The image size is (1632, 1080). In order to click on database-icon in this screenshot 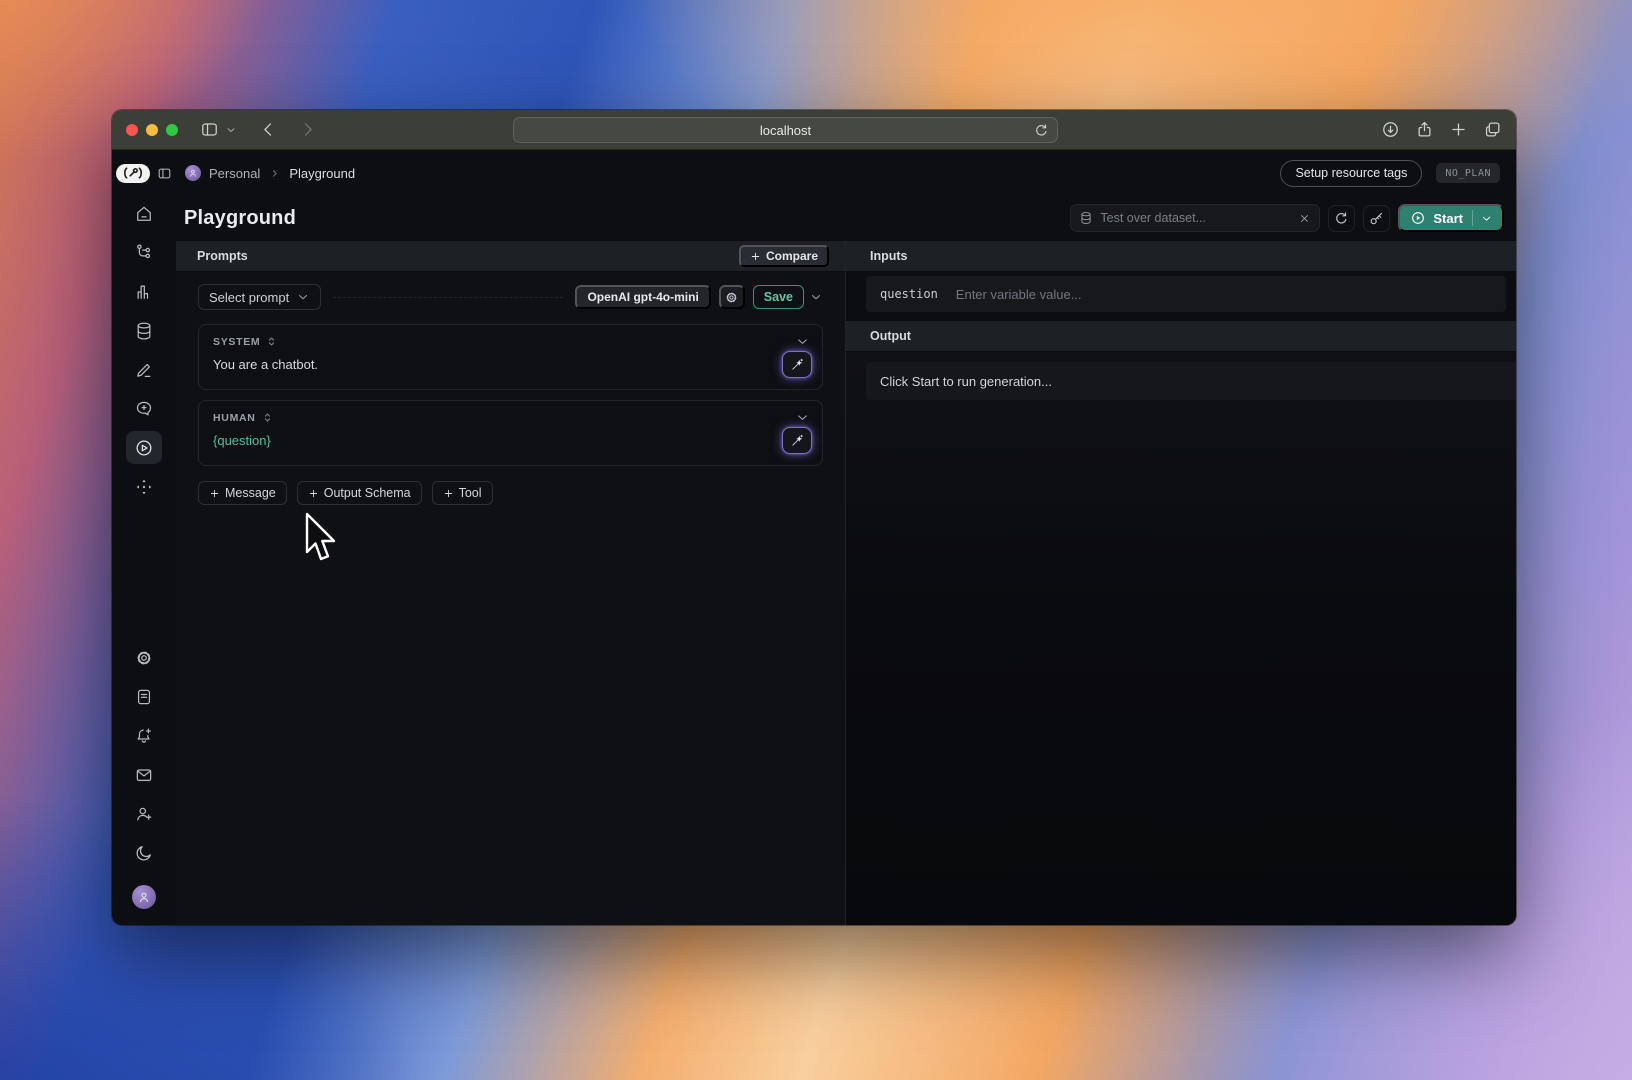, I will do `click(144, 330)`.